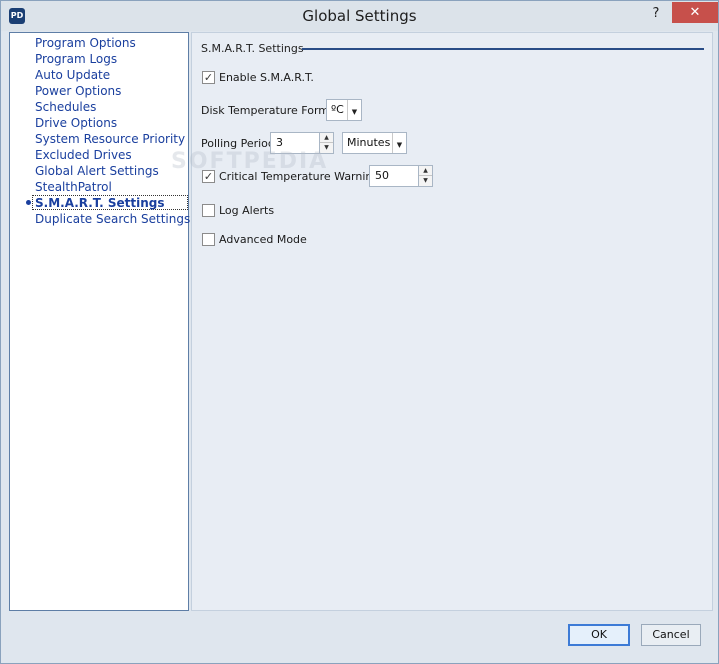 The height and width of the screenshot is (664, 719). Describe the element at coordinates (65, 107) in the screenshot. I see `nav-item-schedules: Schedules` at that location.